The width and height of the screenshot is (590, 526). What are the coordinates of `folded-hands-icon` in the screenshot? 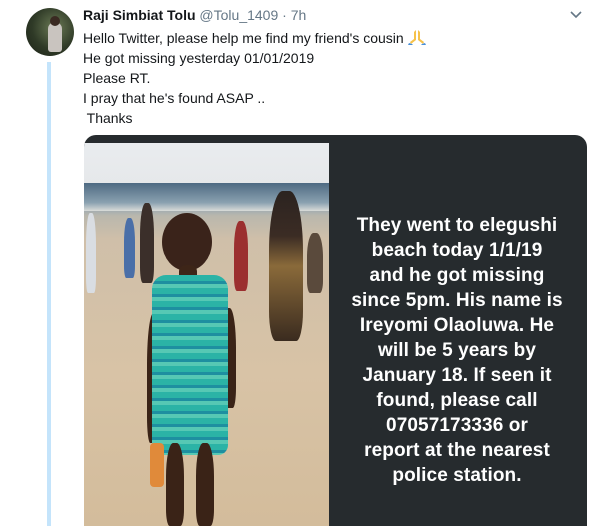 It's located at (416, 37).